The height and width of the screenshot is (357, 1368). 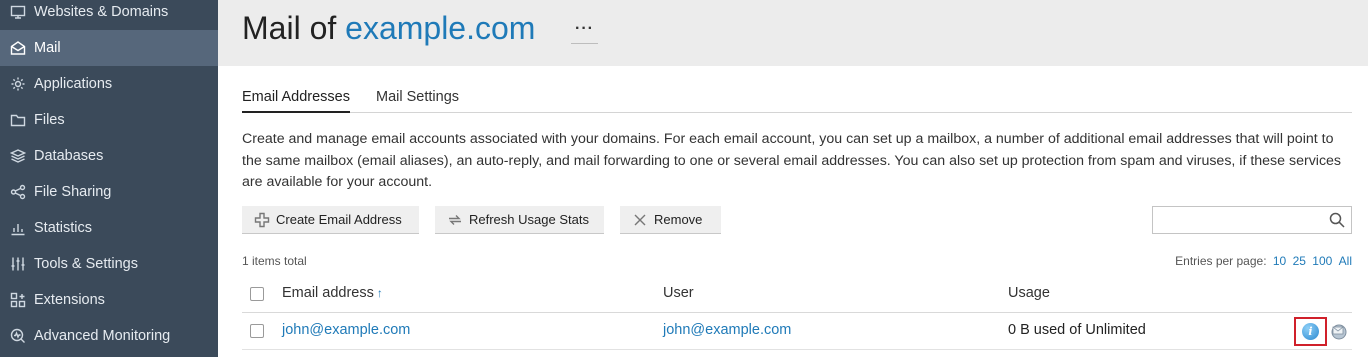 What do you see at coordinates (73, 84) in the screenshot?
I see `sidebar-item-label: Applications` at bounding box center [73, 84].